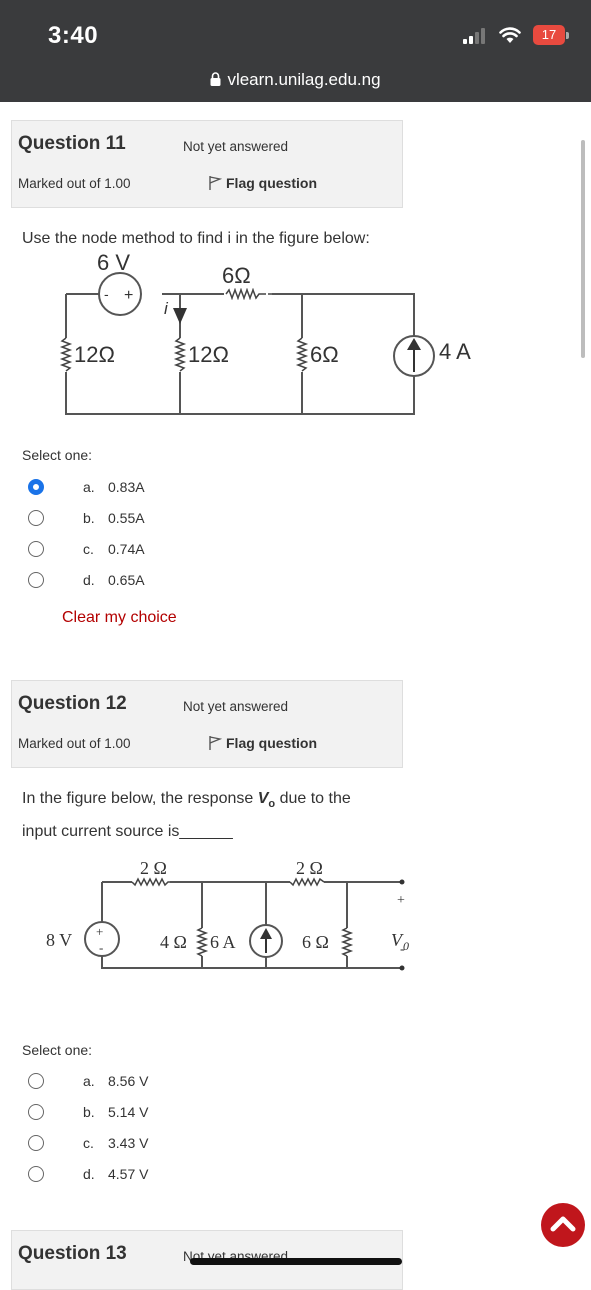 This screenshot has width=591, height=1290. What do you see at coordinates (455, 351) in the screenshot?
I see `current-source-label: 4 A` at bounding box center [455, 351].